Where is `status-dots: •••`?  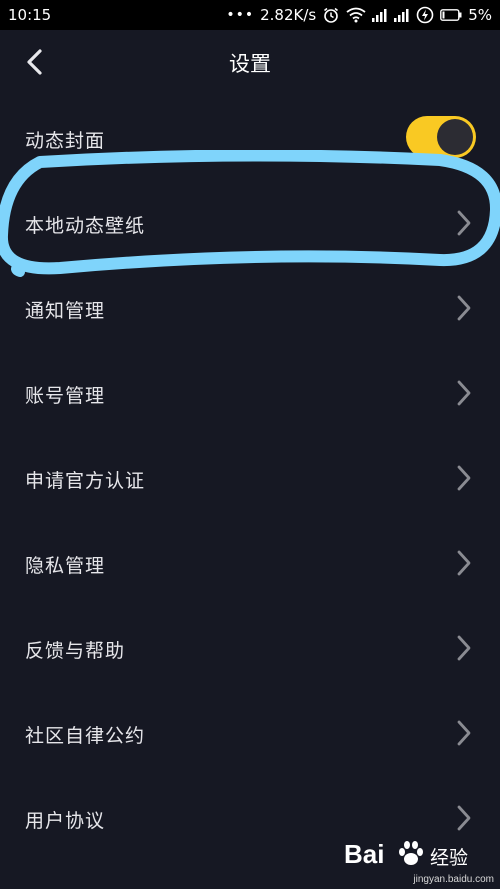 status-dots: ••• is located at coordinates (240, 15).